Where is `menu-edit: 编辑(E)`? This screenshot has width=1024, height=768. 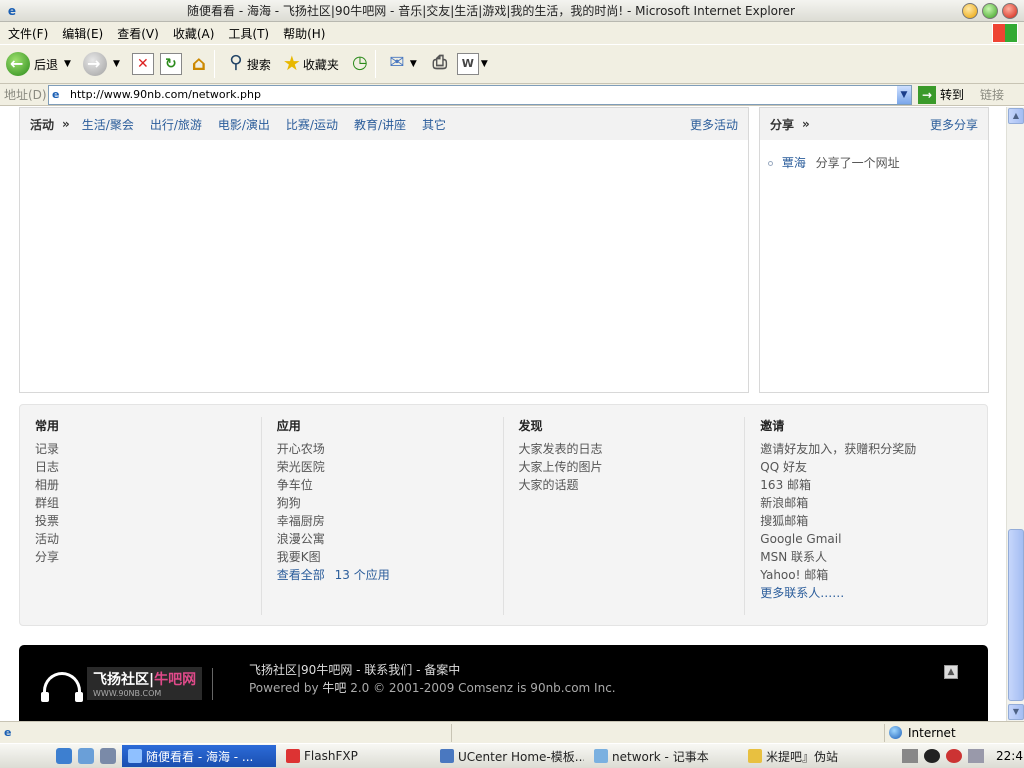
menu-edit: 编辑(E) is located at coordinates (82, 33).